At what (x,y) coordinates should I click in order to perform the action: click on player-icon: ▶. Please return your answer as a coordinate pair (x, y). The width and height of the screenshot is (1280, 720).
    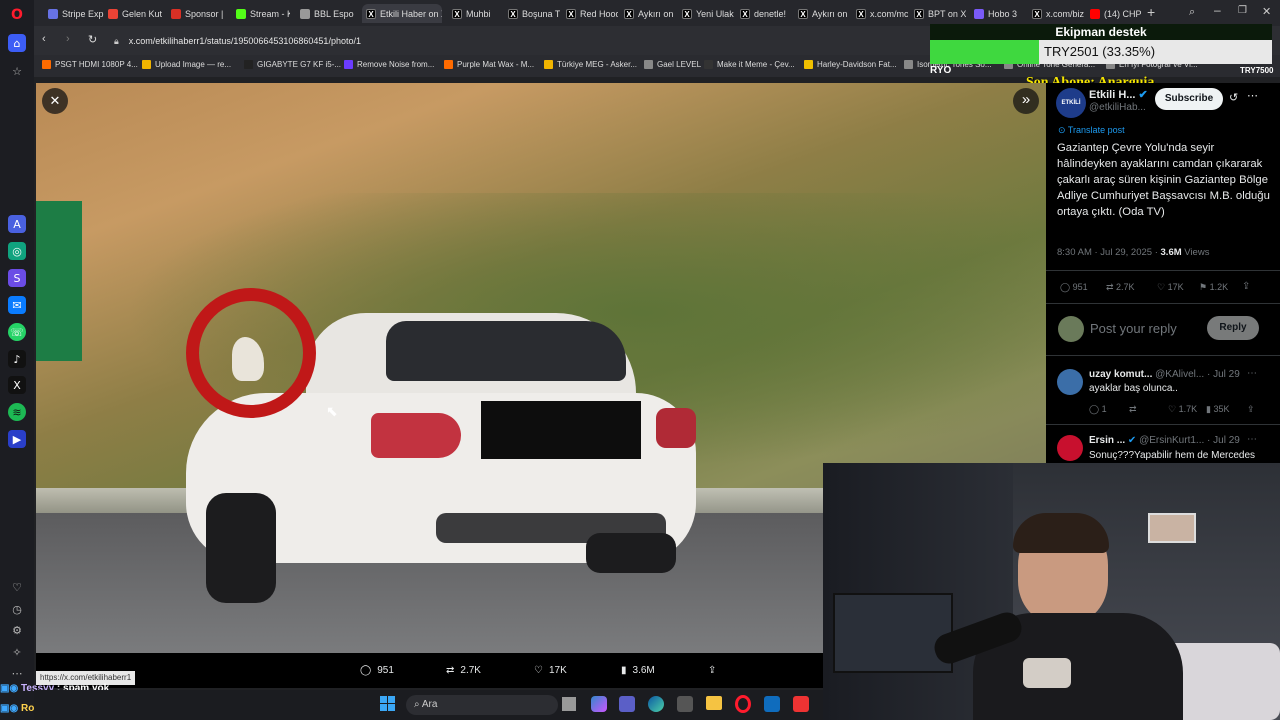
    Looking at the image, I should click on (17, 439).